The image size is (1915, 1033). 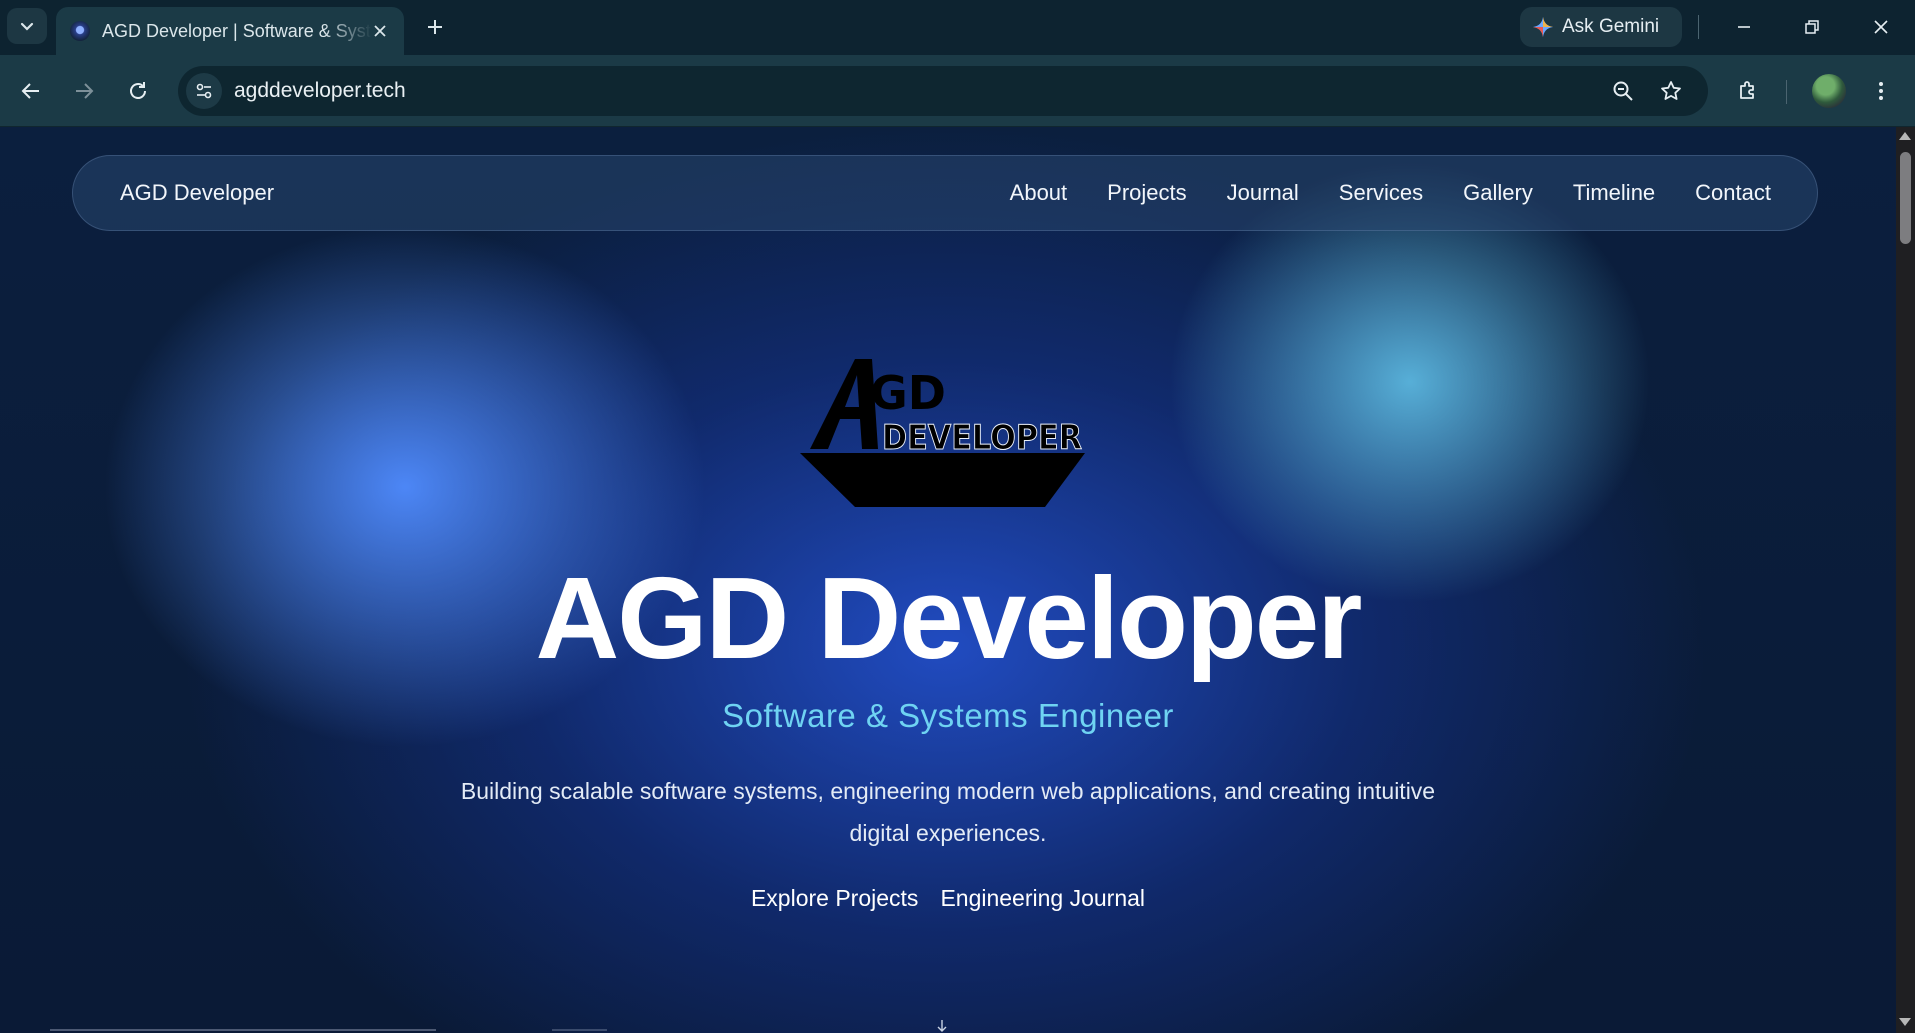 I want to click on logo-gd-text: GD, so click(x=908, y=393).